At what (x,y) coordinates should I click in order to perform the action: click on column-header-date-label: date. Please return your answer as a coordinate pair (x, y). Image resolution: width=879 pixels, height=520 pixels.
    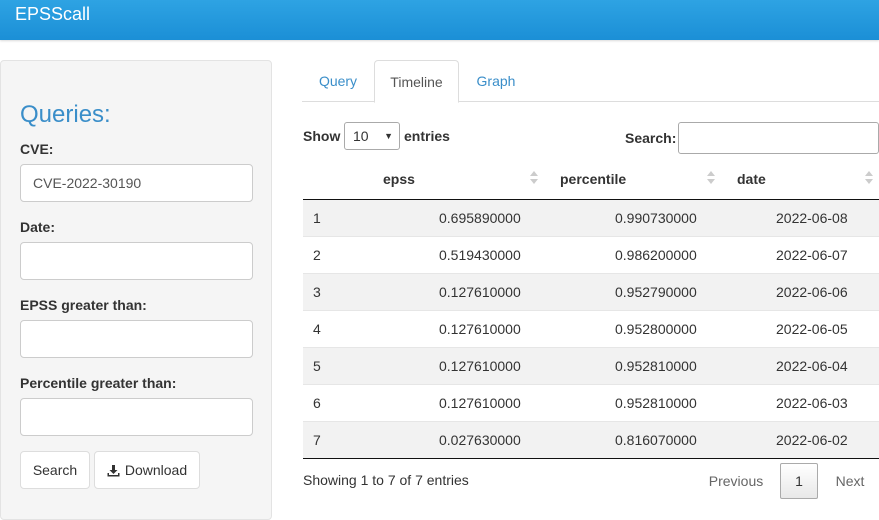
    Looking at the image, I should click on (751, 179).